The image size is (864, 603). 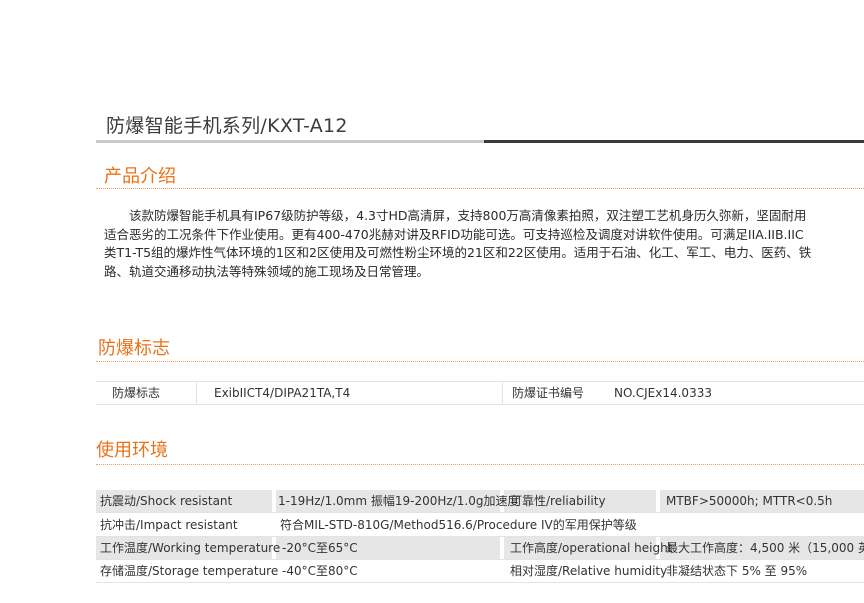 What do you see at coordinates (480, 188) in the screenshot?
I see `section-divider-intro` at bounding box center [480, 188].